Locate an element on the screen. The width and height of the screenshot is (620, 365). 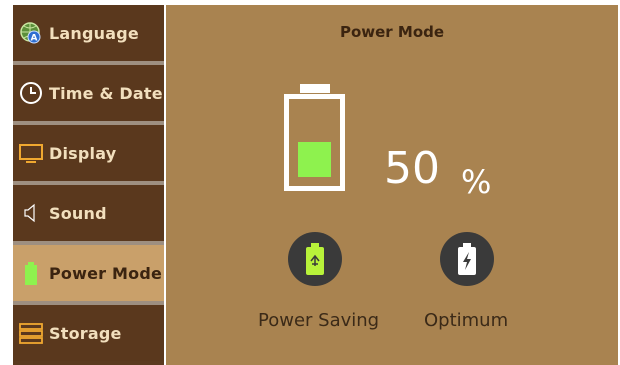
sidebar-item-time-date: Time & Date is located at coordinates (88, 93).